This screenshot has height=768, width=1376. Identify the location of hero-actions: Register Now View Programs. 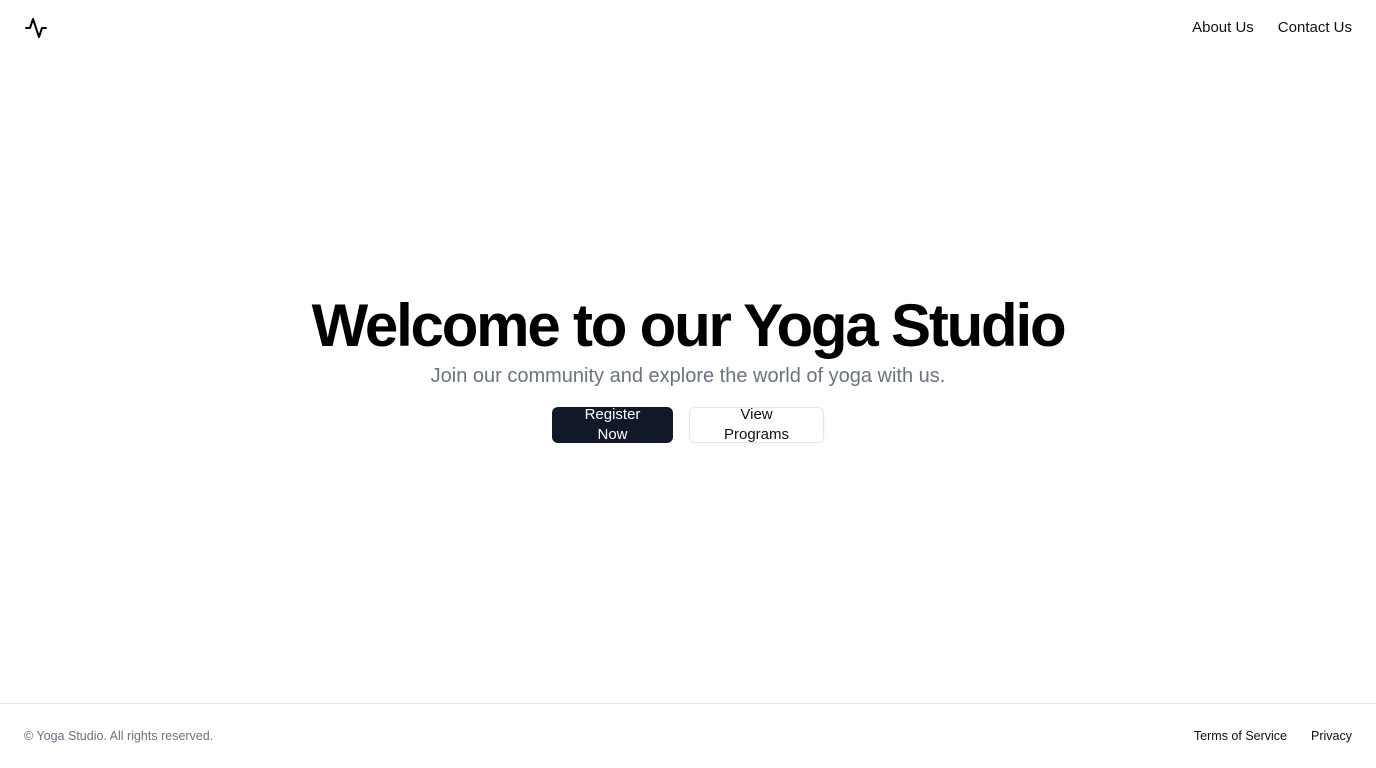
(688, 424).